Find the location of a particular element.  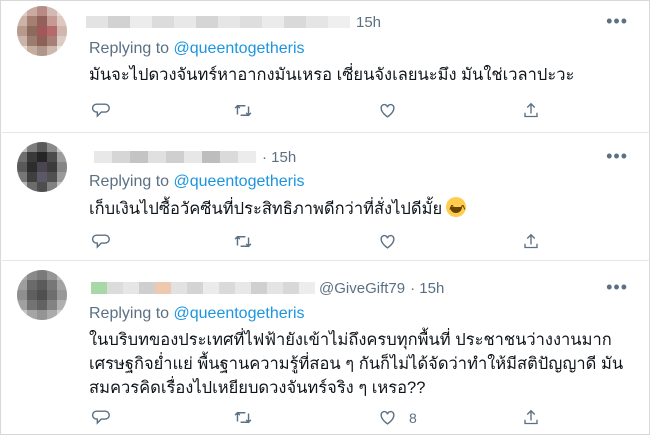

tweet-actions: 8 is located at coordinates (326, 418).